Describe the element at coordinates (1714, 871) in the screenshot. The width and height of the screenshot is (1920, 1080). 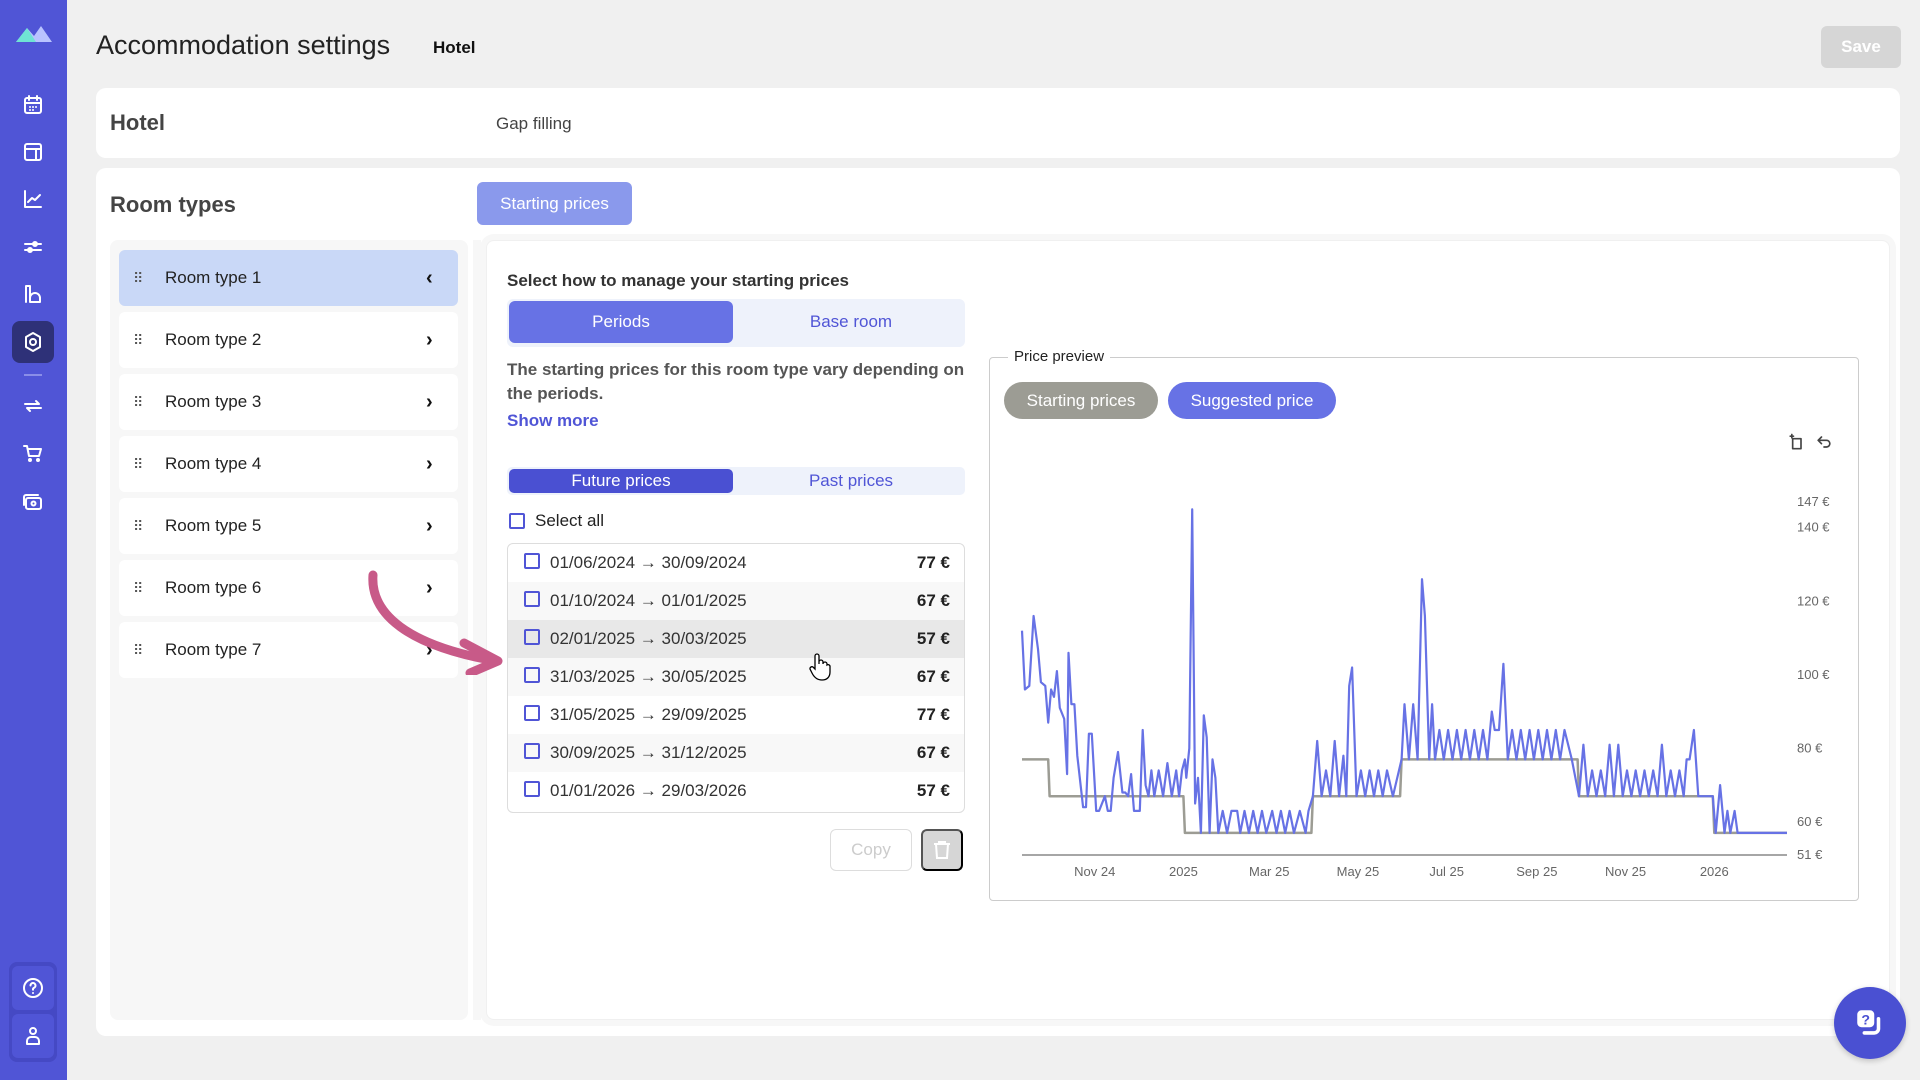
I see `x-tick-label: 2026` at that location.